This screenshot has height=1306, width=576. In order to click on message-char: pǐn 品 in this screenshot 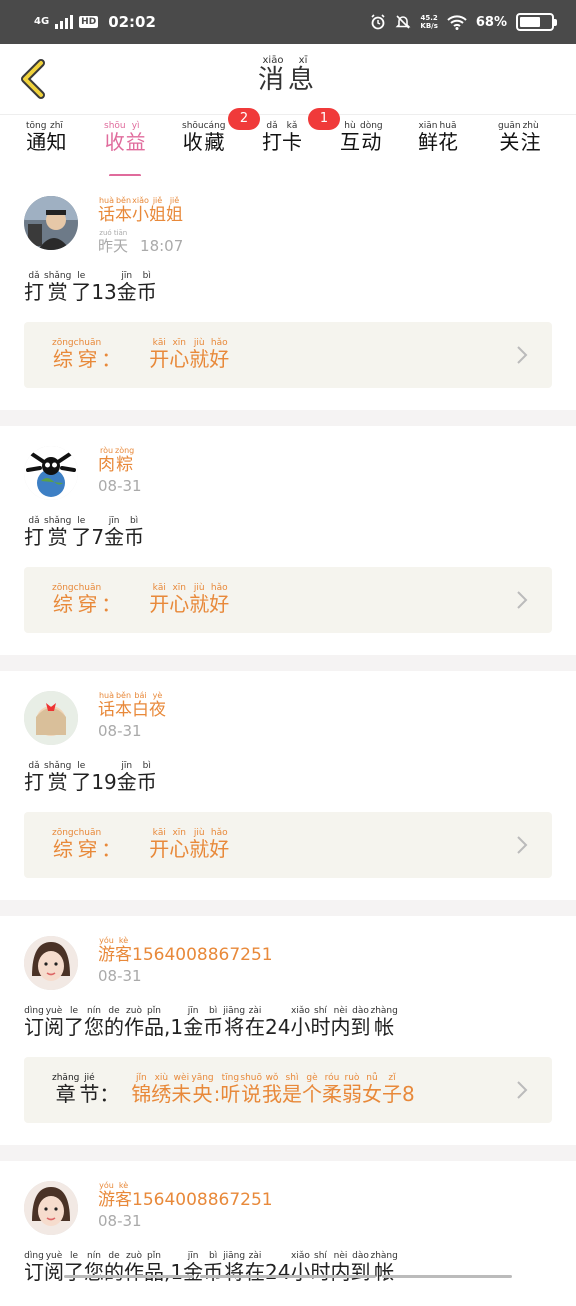, I will do `click(154, 1022)`.